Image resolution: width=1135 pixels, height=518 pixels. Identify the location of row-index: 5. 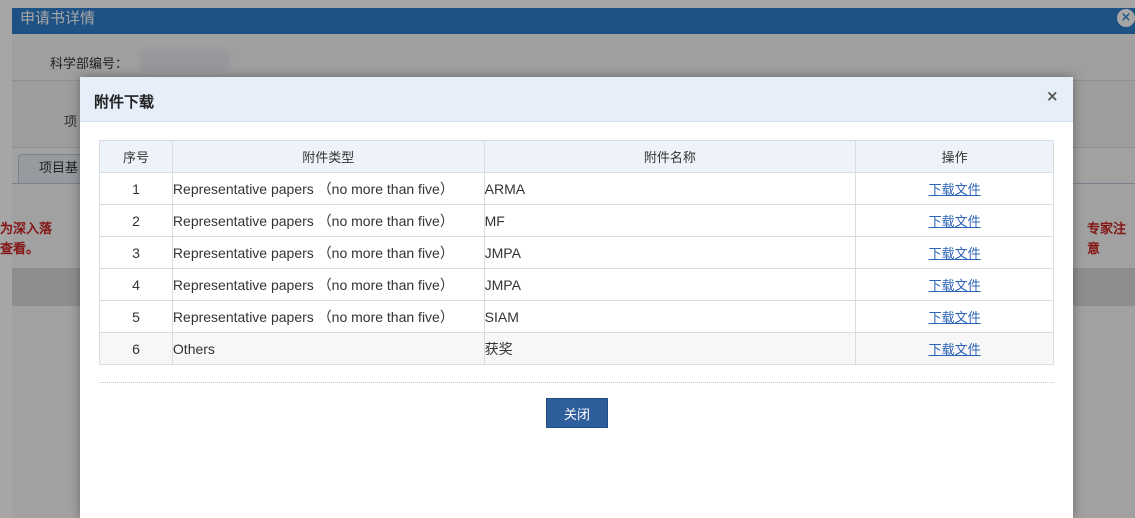
(136, 316).